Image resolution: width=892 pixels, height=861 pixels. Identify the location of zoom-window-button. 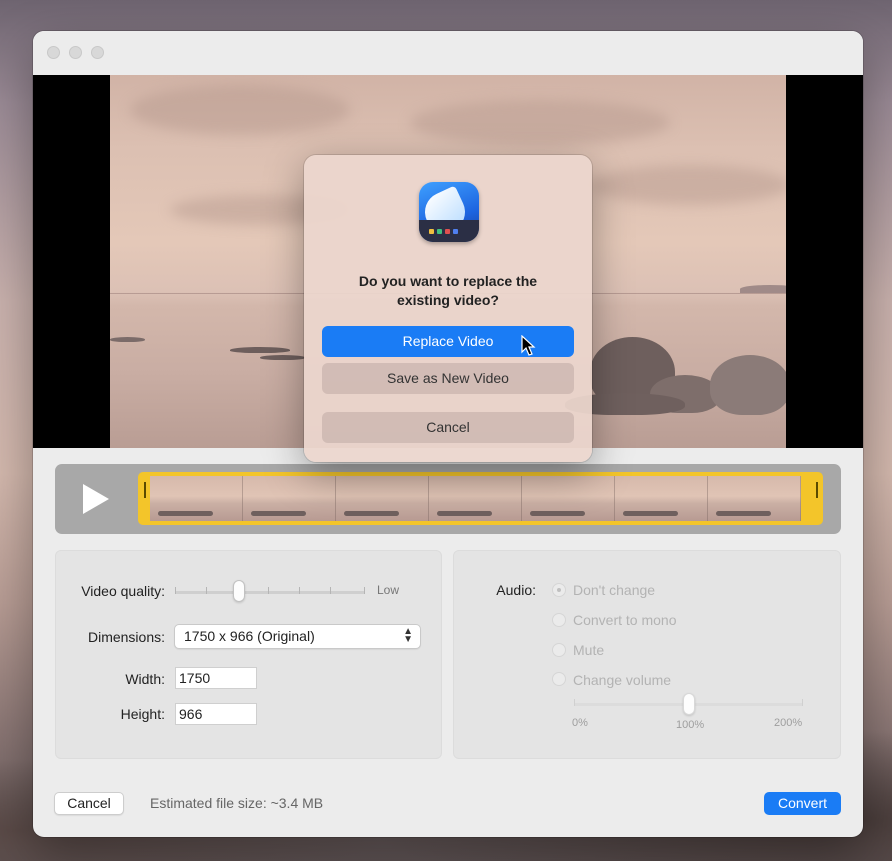
(97, 52).